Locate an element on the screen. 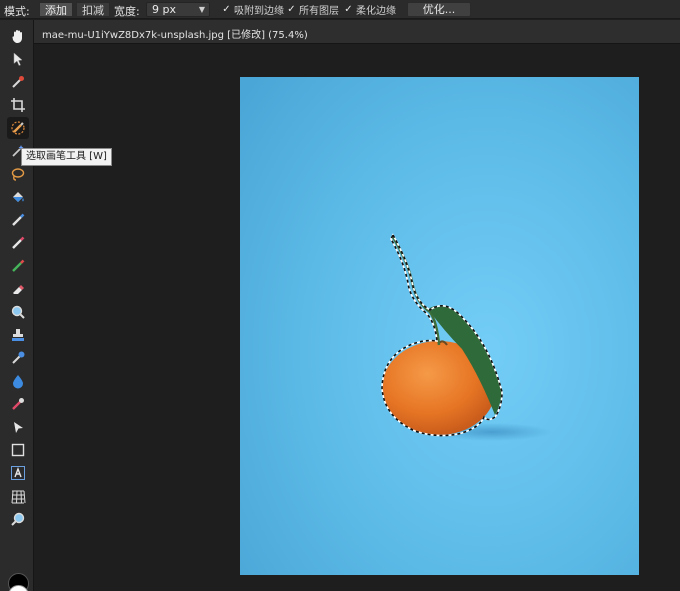 Image resolution: width=680 pixels, height=591 pixels. all-layers-checkbox: ✓ 所有图层 is located at coordinates (312, 9).